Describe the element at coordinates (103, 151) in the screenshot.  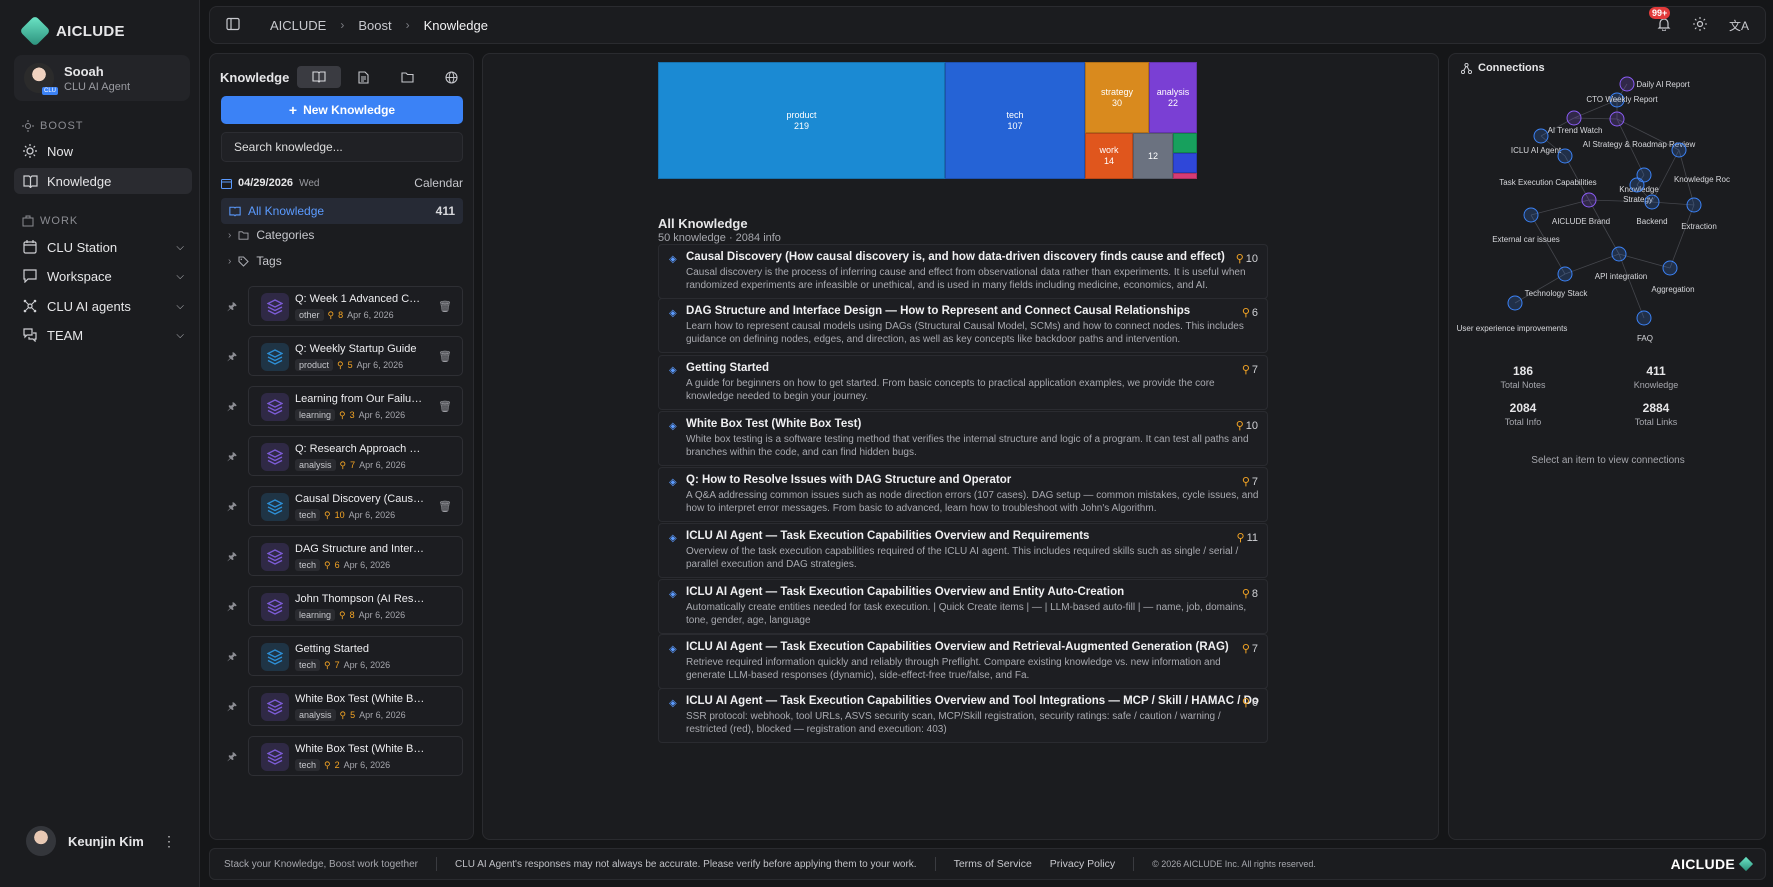
I see `sidebar-item-now: Now` at that location.